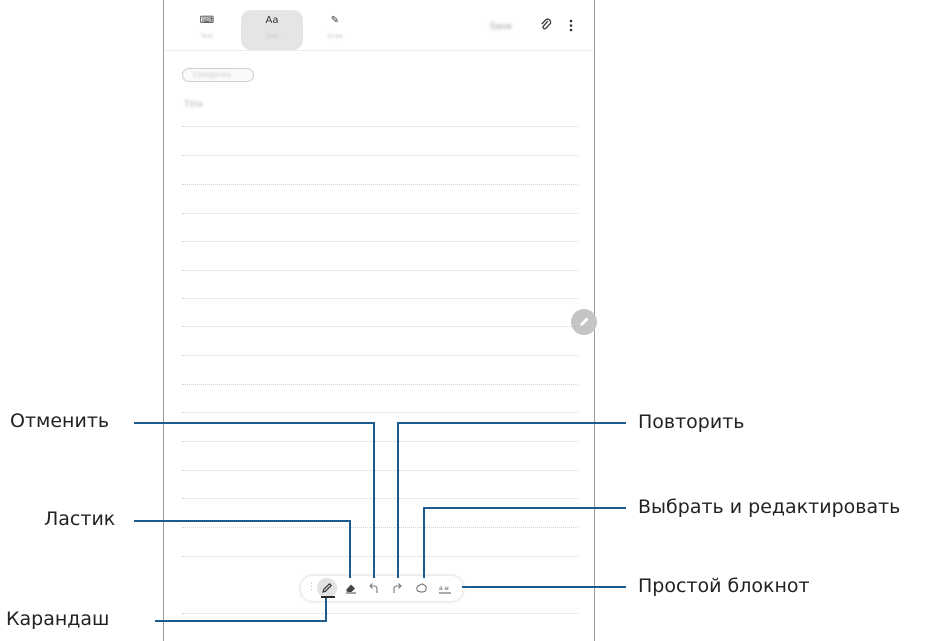 The width and height of the screenshot is (932, 641). I want to click on undo-button, so click(374, 588).